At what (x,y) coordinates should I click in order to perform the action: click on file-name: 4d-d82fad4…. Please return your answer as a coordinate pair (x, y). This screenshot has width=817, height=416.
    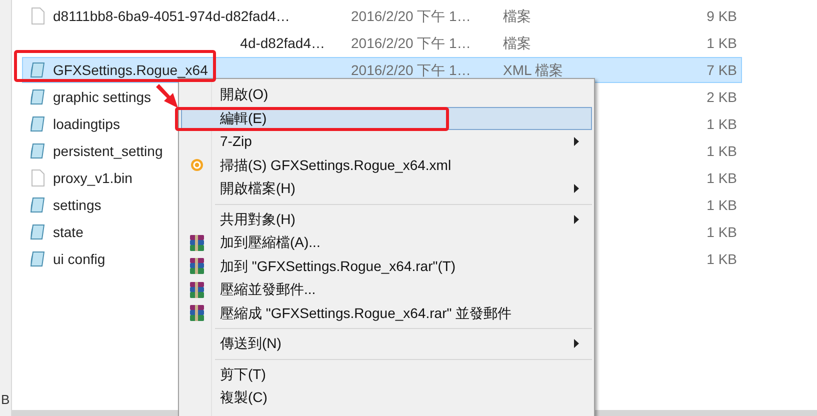
    Looking at the image, I should click on (282, 43).